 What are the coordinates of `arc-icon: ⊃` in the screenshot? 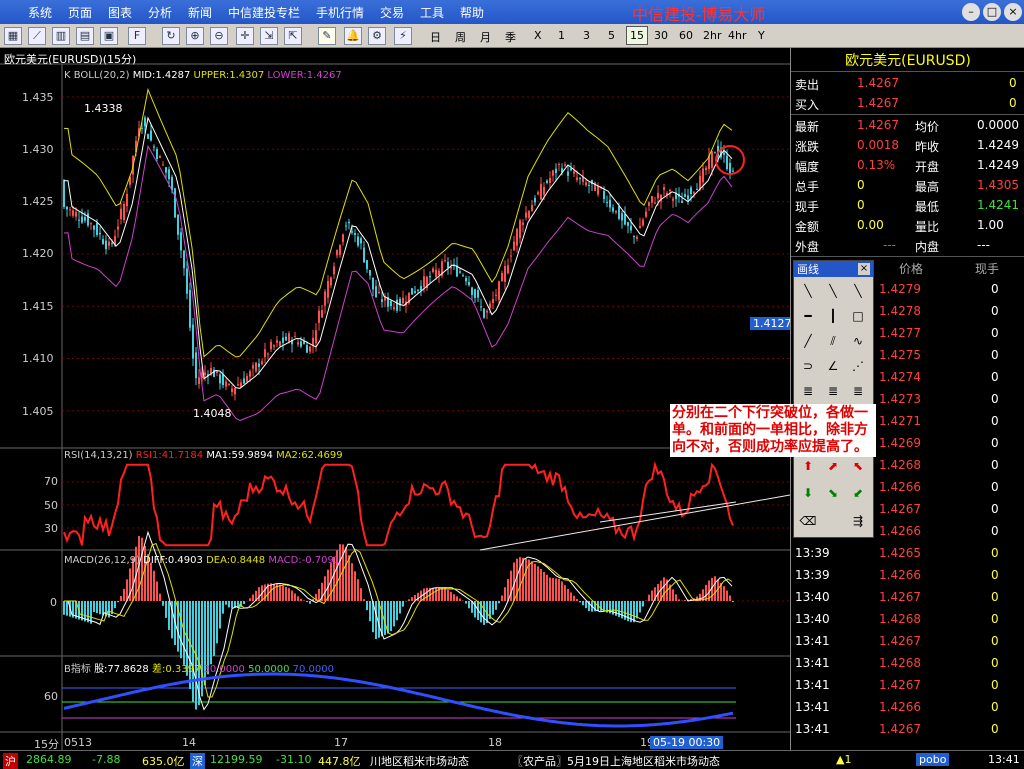 It's located at (808, 366).